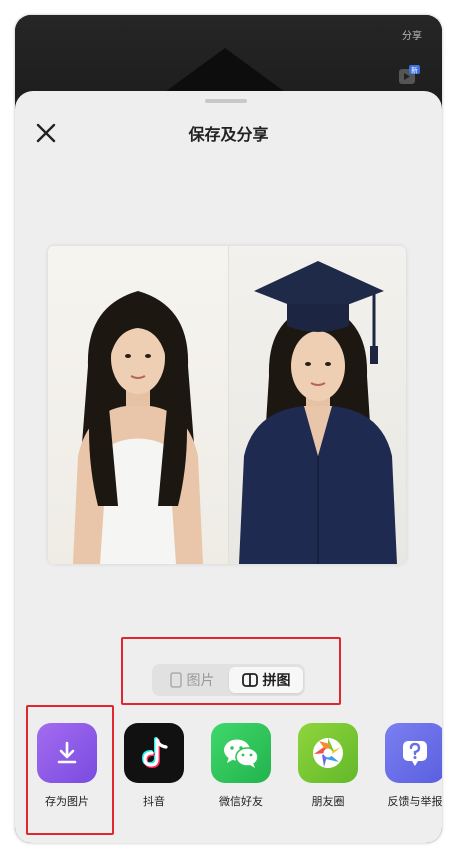  Describe the element at coordinates (154, 801) in the screenshot. I see `share-douyin-label: 抖音` at that location.